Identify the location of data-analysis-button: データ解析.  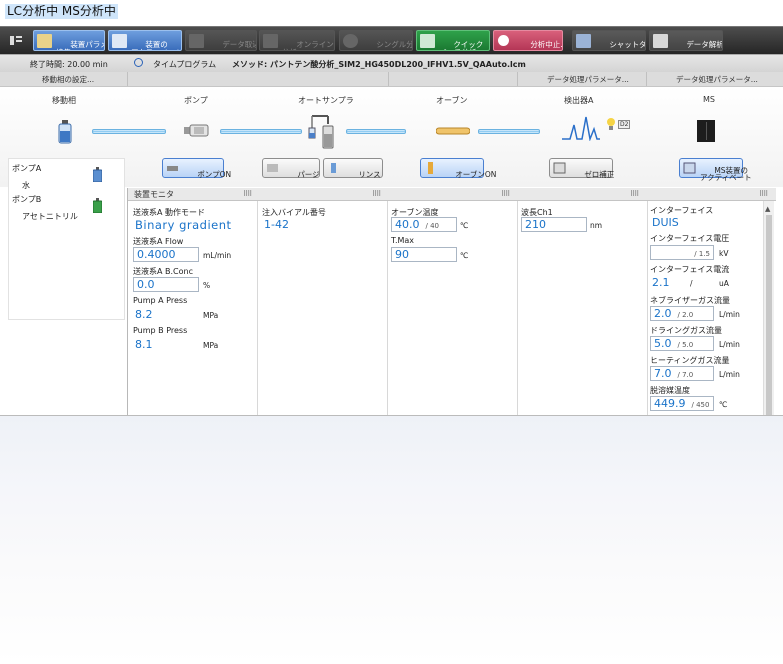
(686, 40).